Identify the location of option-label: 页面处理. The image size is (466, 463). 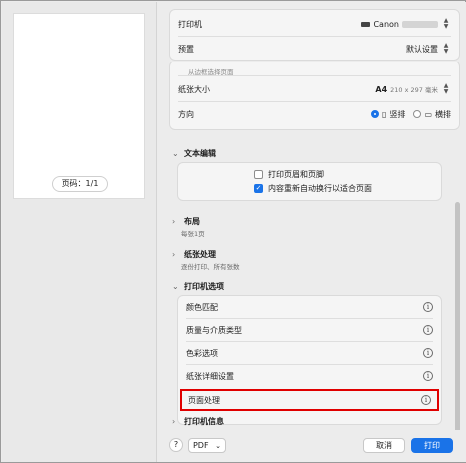
(204, 400).